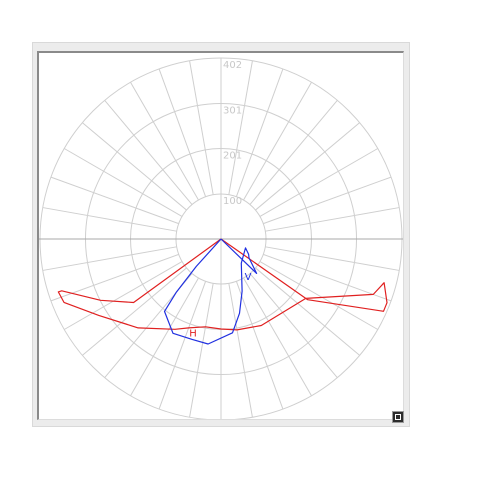 This screenshot has width=488, height=488. Describe the element at coordinates (232, 110) in the screenshot. I see `ring-label: 301` at that location.